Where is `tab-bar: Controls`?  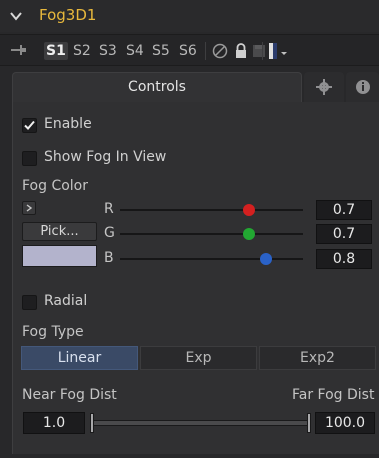 tab-bar: Controls is located at coordinates (189, 87).